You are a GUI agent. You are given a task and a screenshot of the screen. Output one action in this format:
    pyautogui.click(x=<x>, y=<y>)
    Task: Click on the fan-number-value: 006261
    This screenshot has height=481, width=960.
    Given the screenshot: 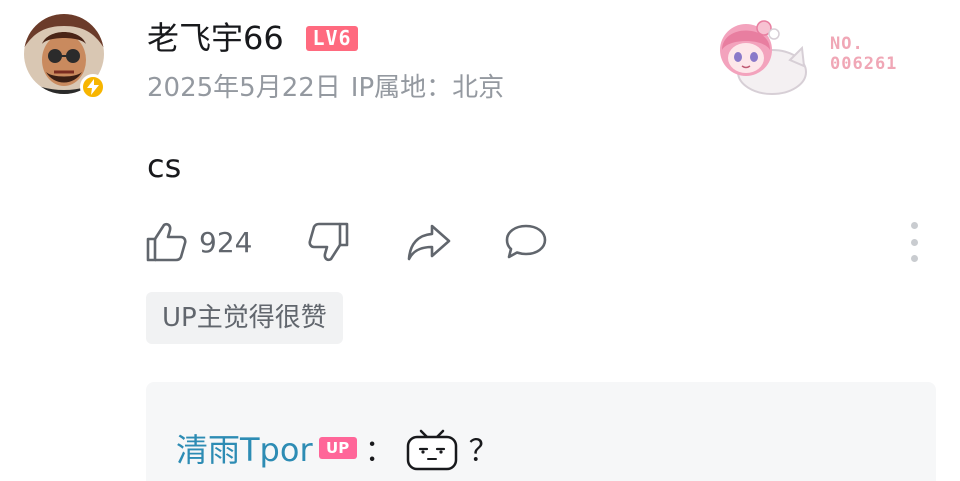 What is the action you would take?
    pyautogui.click(x=864, y=64)
    